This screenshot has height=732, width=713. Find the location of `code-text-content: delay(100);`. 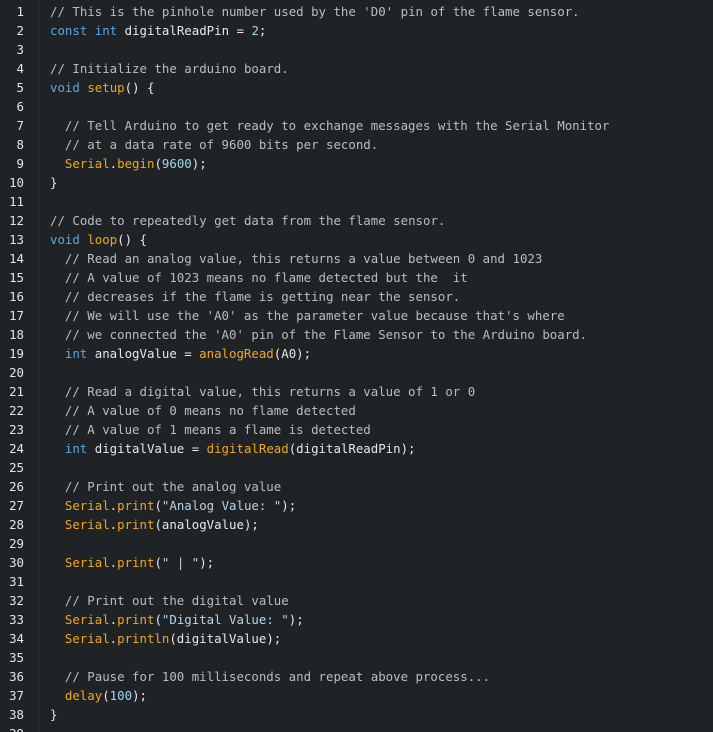

code-text-content: delay(100); is located at coordinates (98, 695).